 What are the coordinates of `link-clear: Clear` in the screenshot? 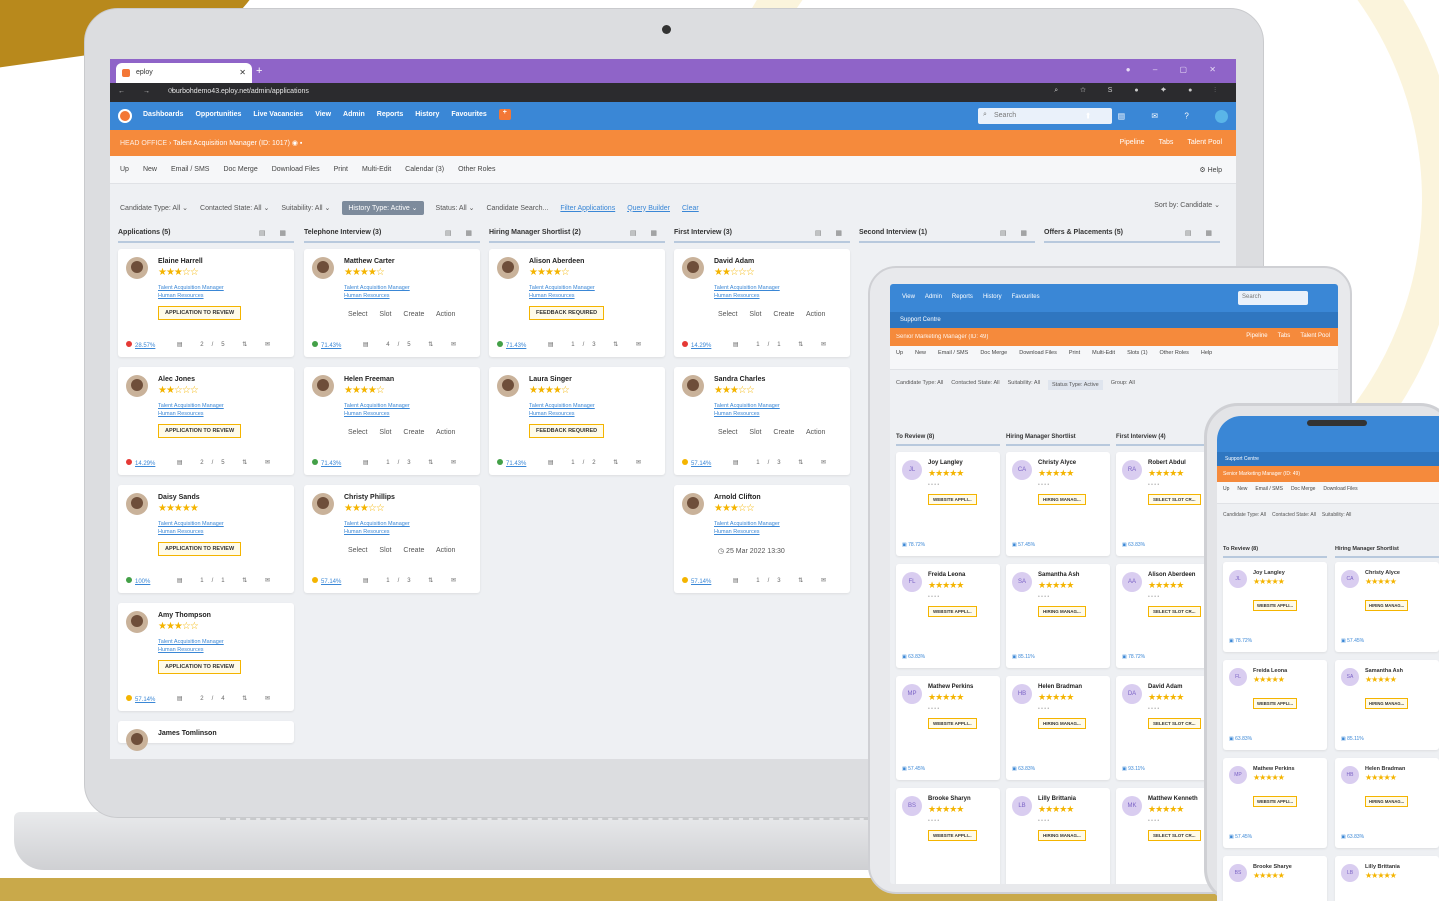 It's located at (690, 208).